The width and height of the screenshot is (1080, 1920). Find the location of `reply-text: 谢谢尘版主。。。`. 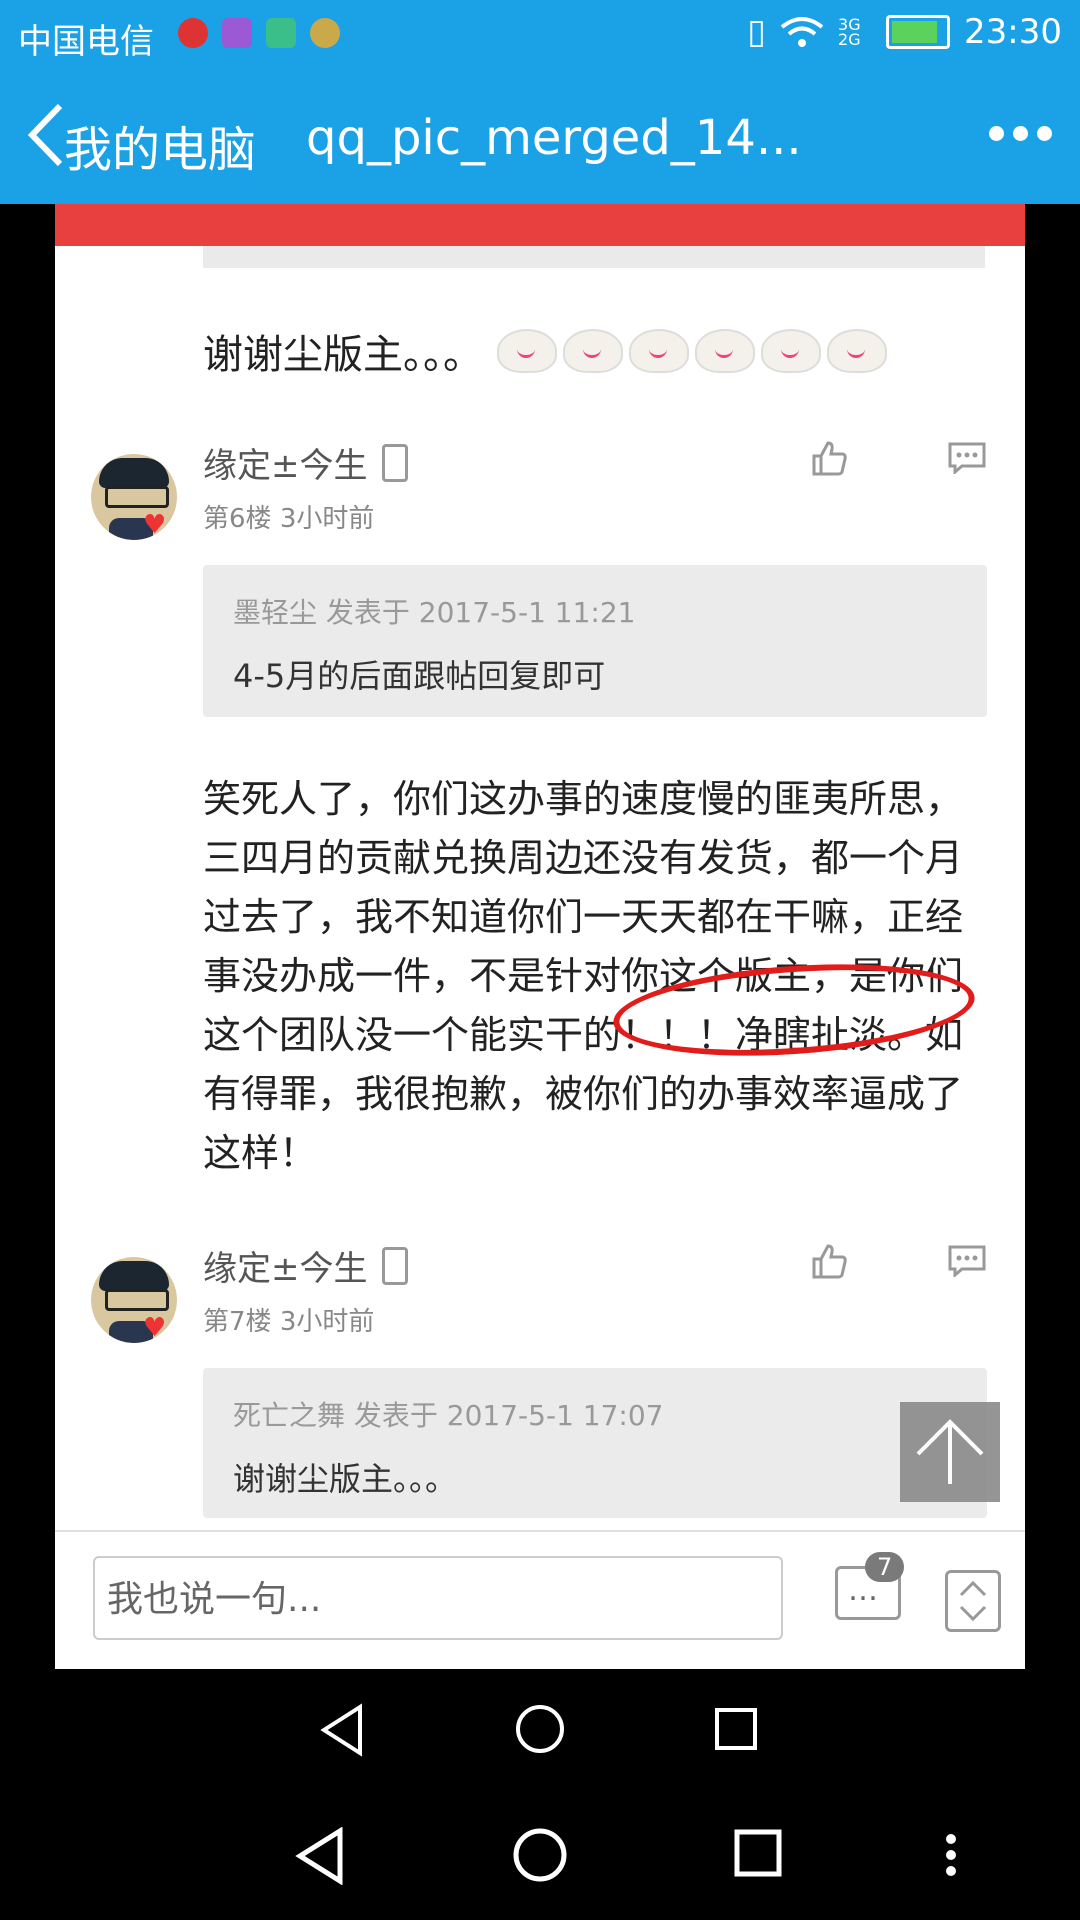

reply-text: 谢谢尘版主。。。 is located at coordinates (545, 351).